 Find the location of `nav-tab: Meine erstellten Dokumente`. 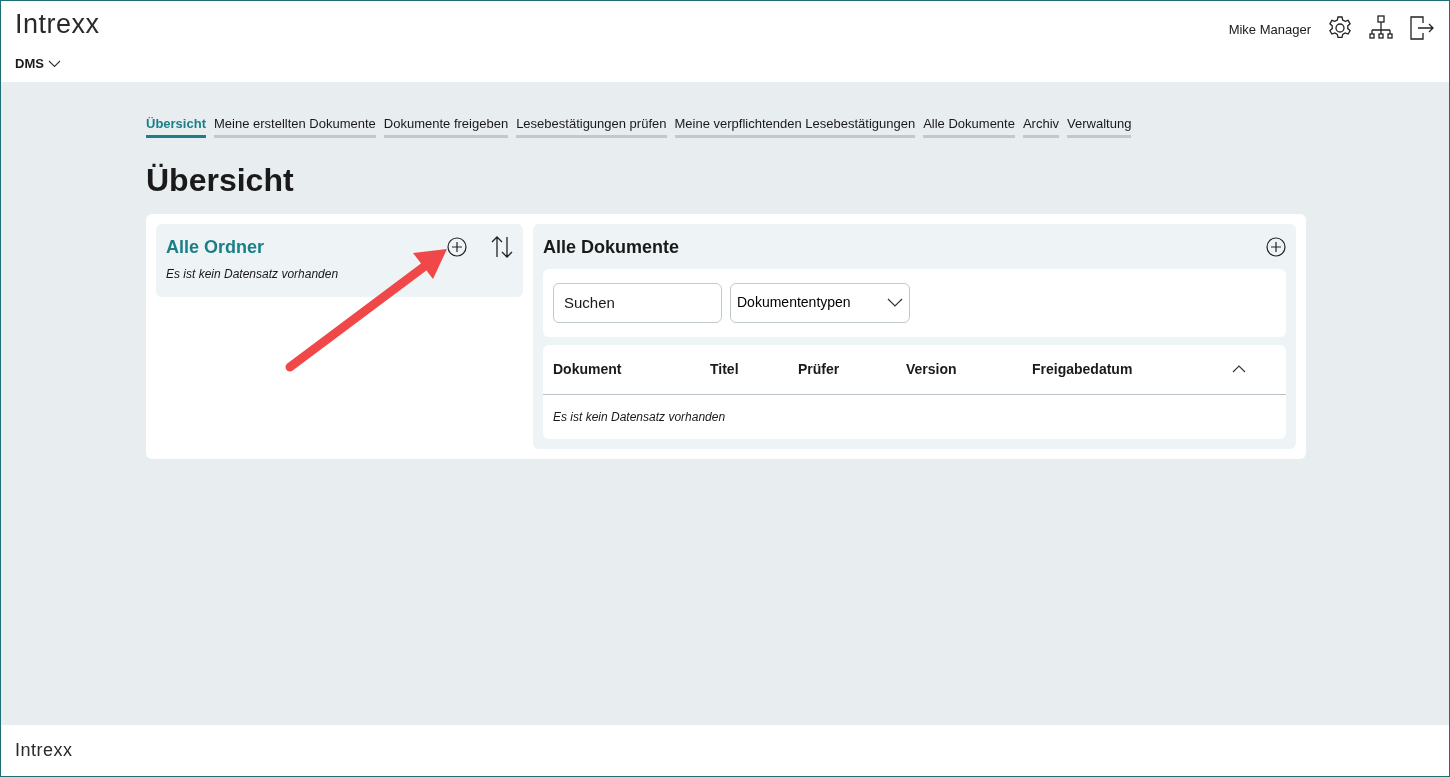

nav-tab: Meine erstellten Dokumente is located at coordinates (294, 126).